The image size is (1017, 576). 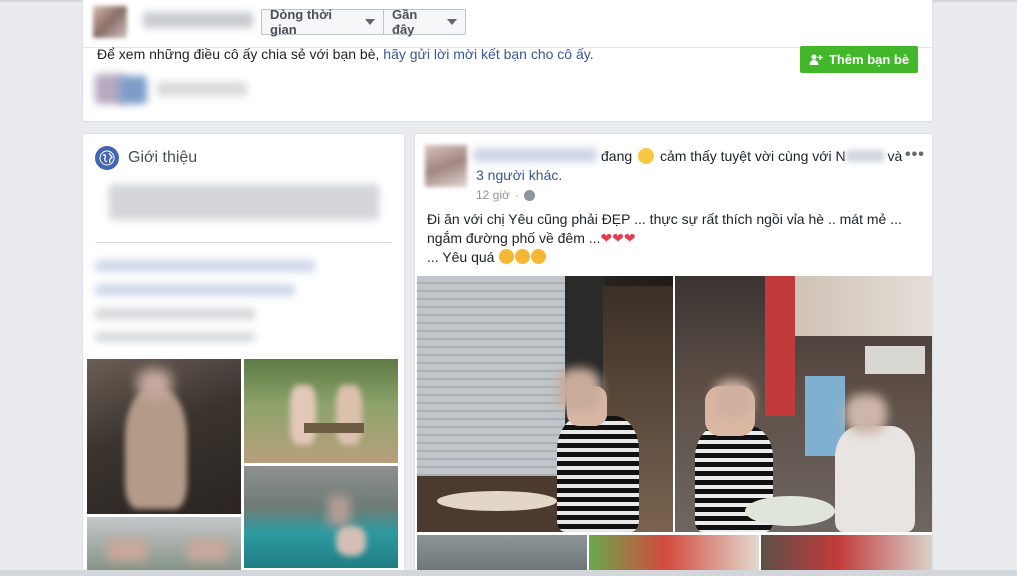 What do you see at coordinates (864, 156) in the screenshot?
I see `tagged-name-blurred` at bounding box center [864, 156].